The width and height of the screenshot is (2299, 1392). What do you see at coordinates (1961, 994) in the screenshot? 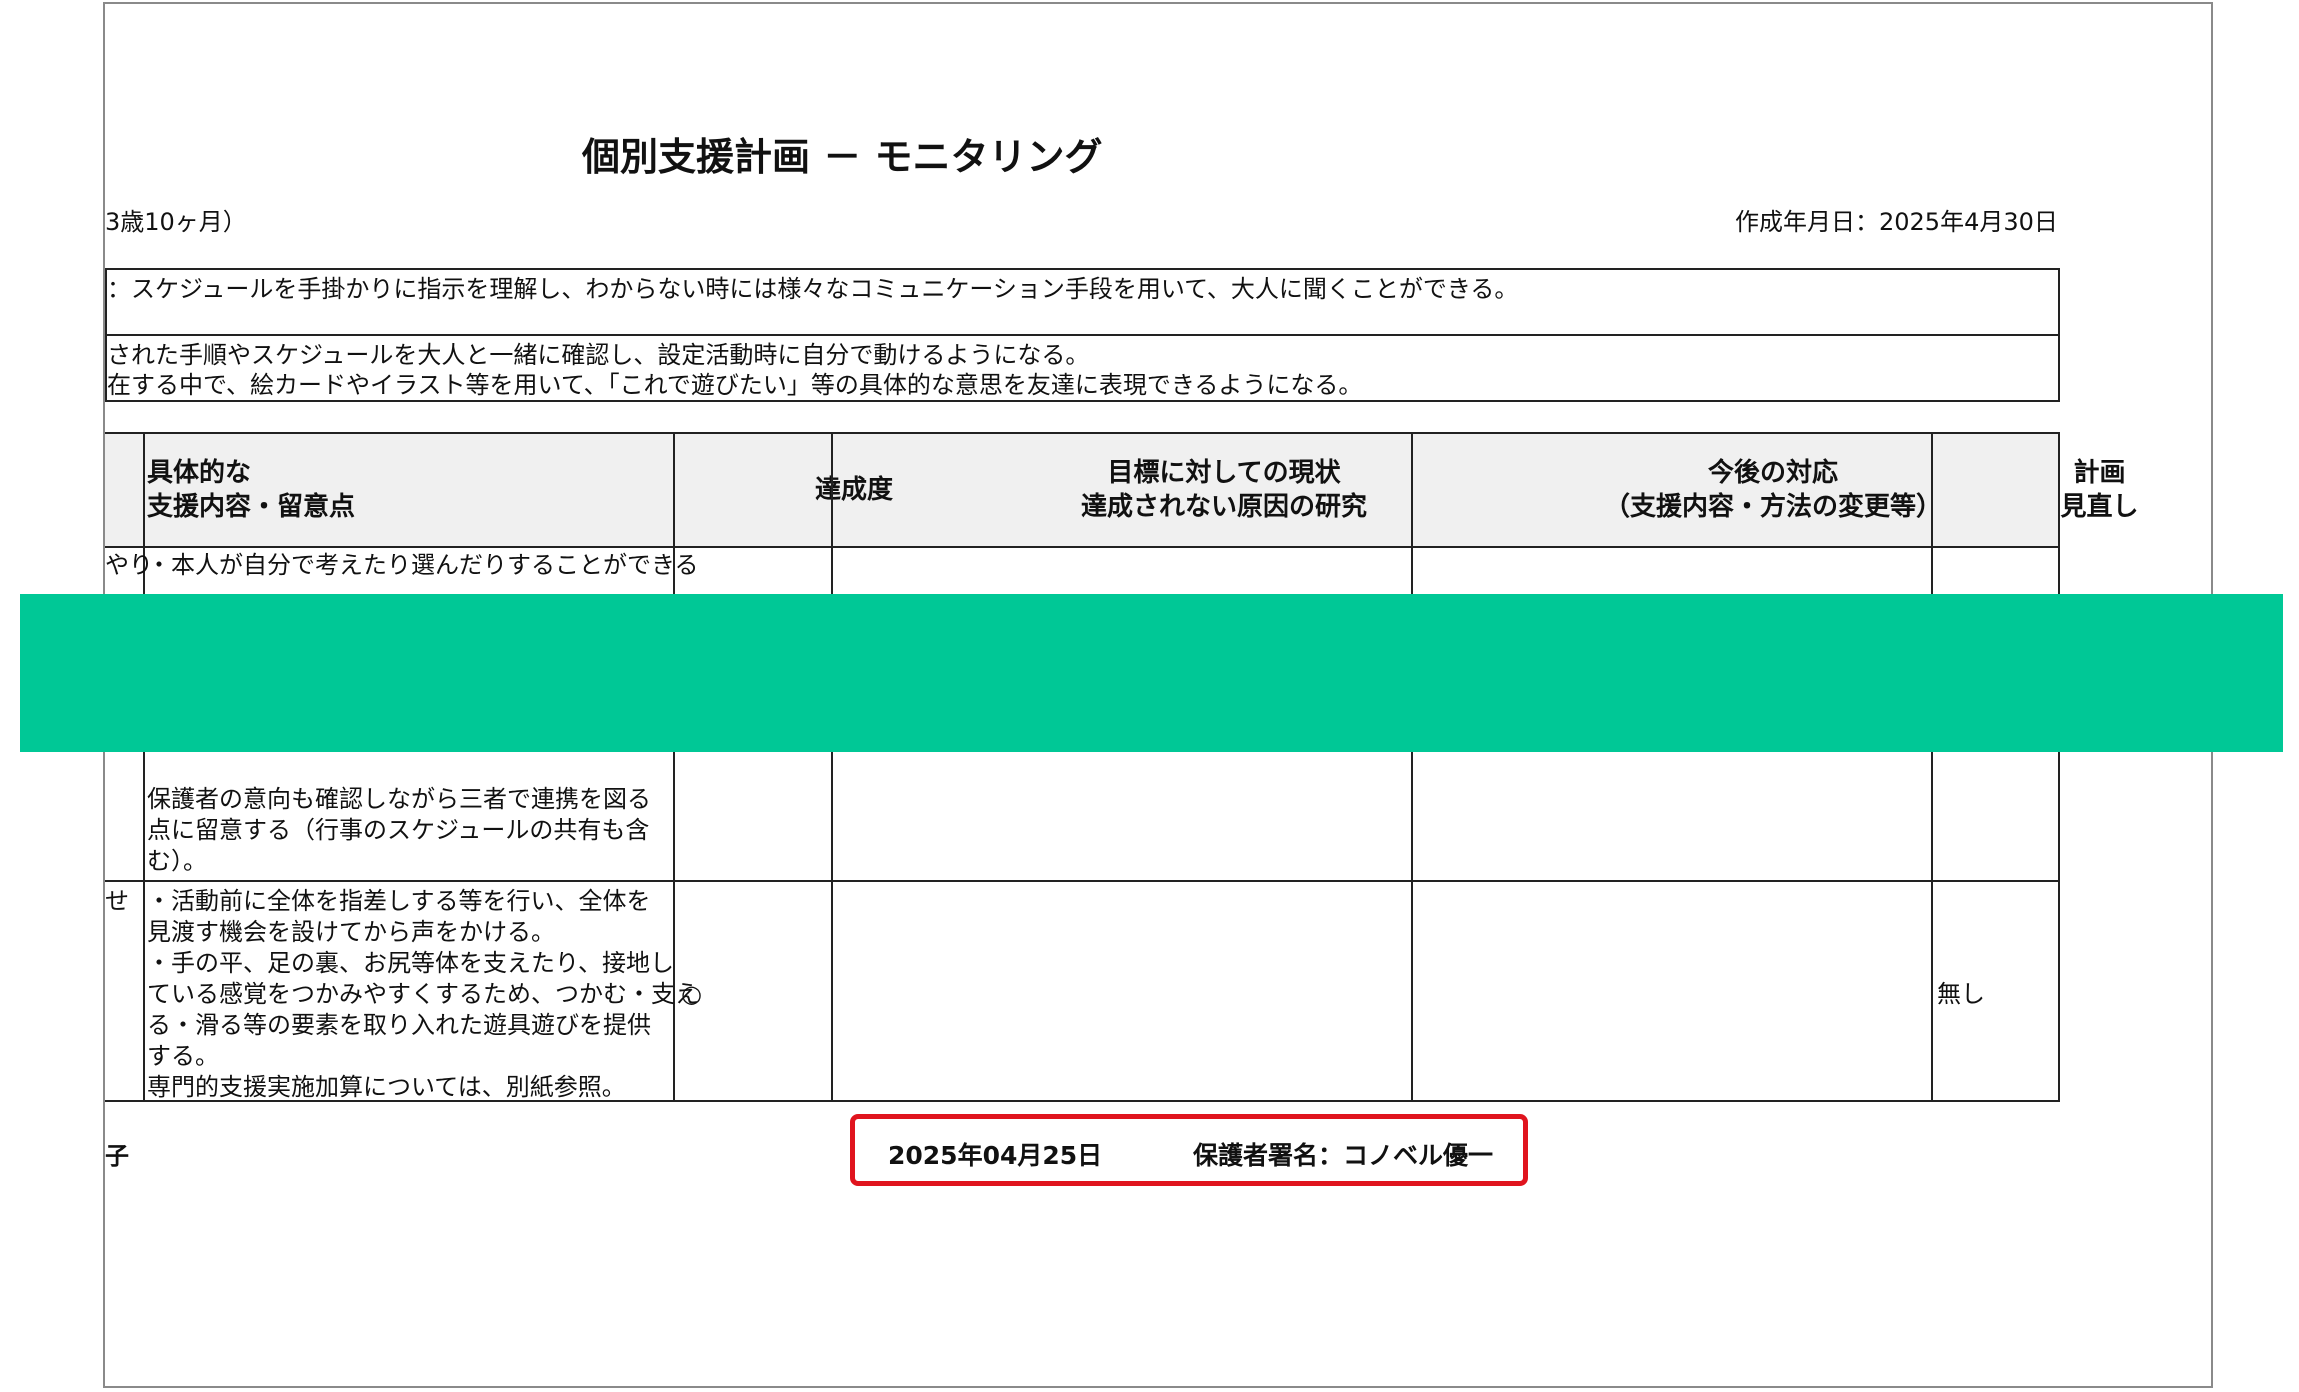
I see `row2-review: 無し` at bounding box center [1961, 994].